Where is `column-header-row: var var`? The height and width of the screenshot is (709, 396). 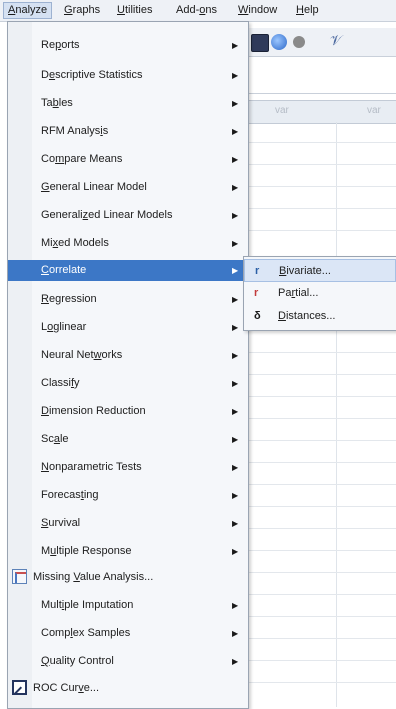 column-header-row: var var is located at coordinates (320, 112).